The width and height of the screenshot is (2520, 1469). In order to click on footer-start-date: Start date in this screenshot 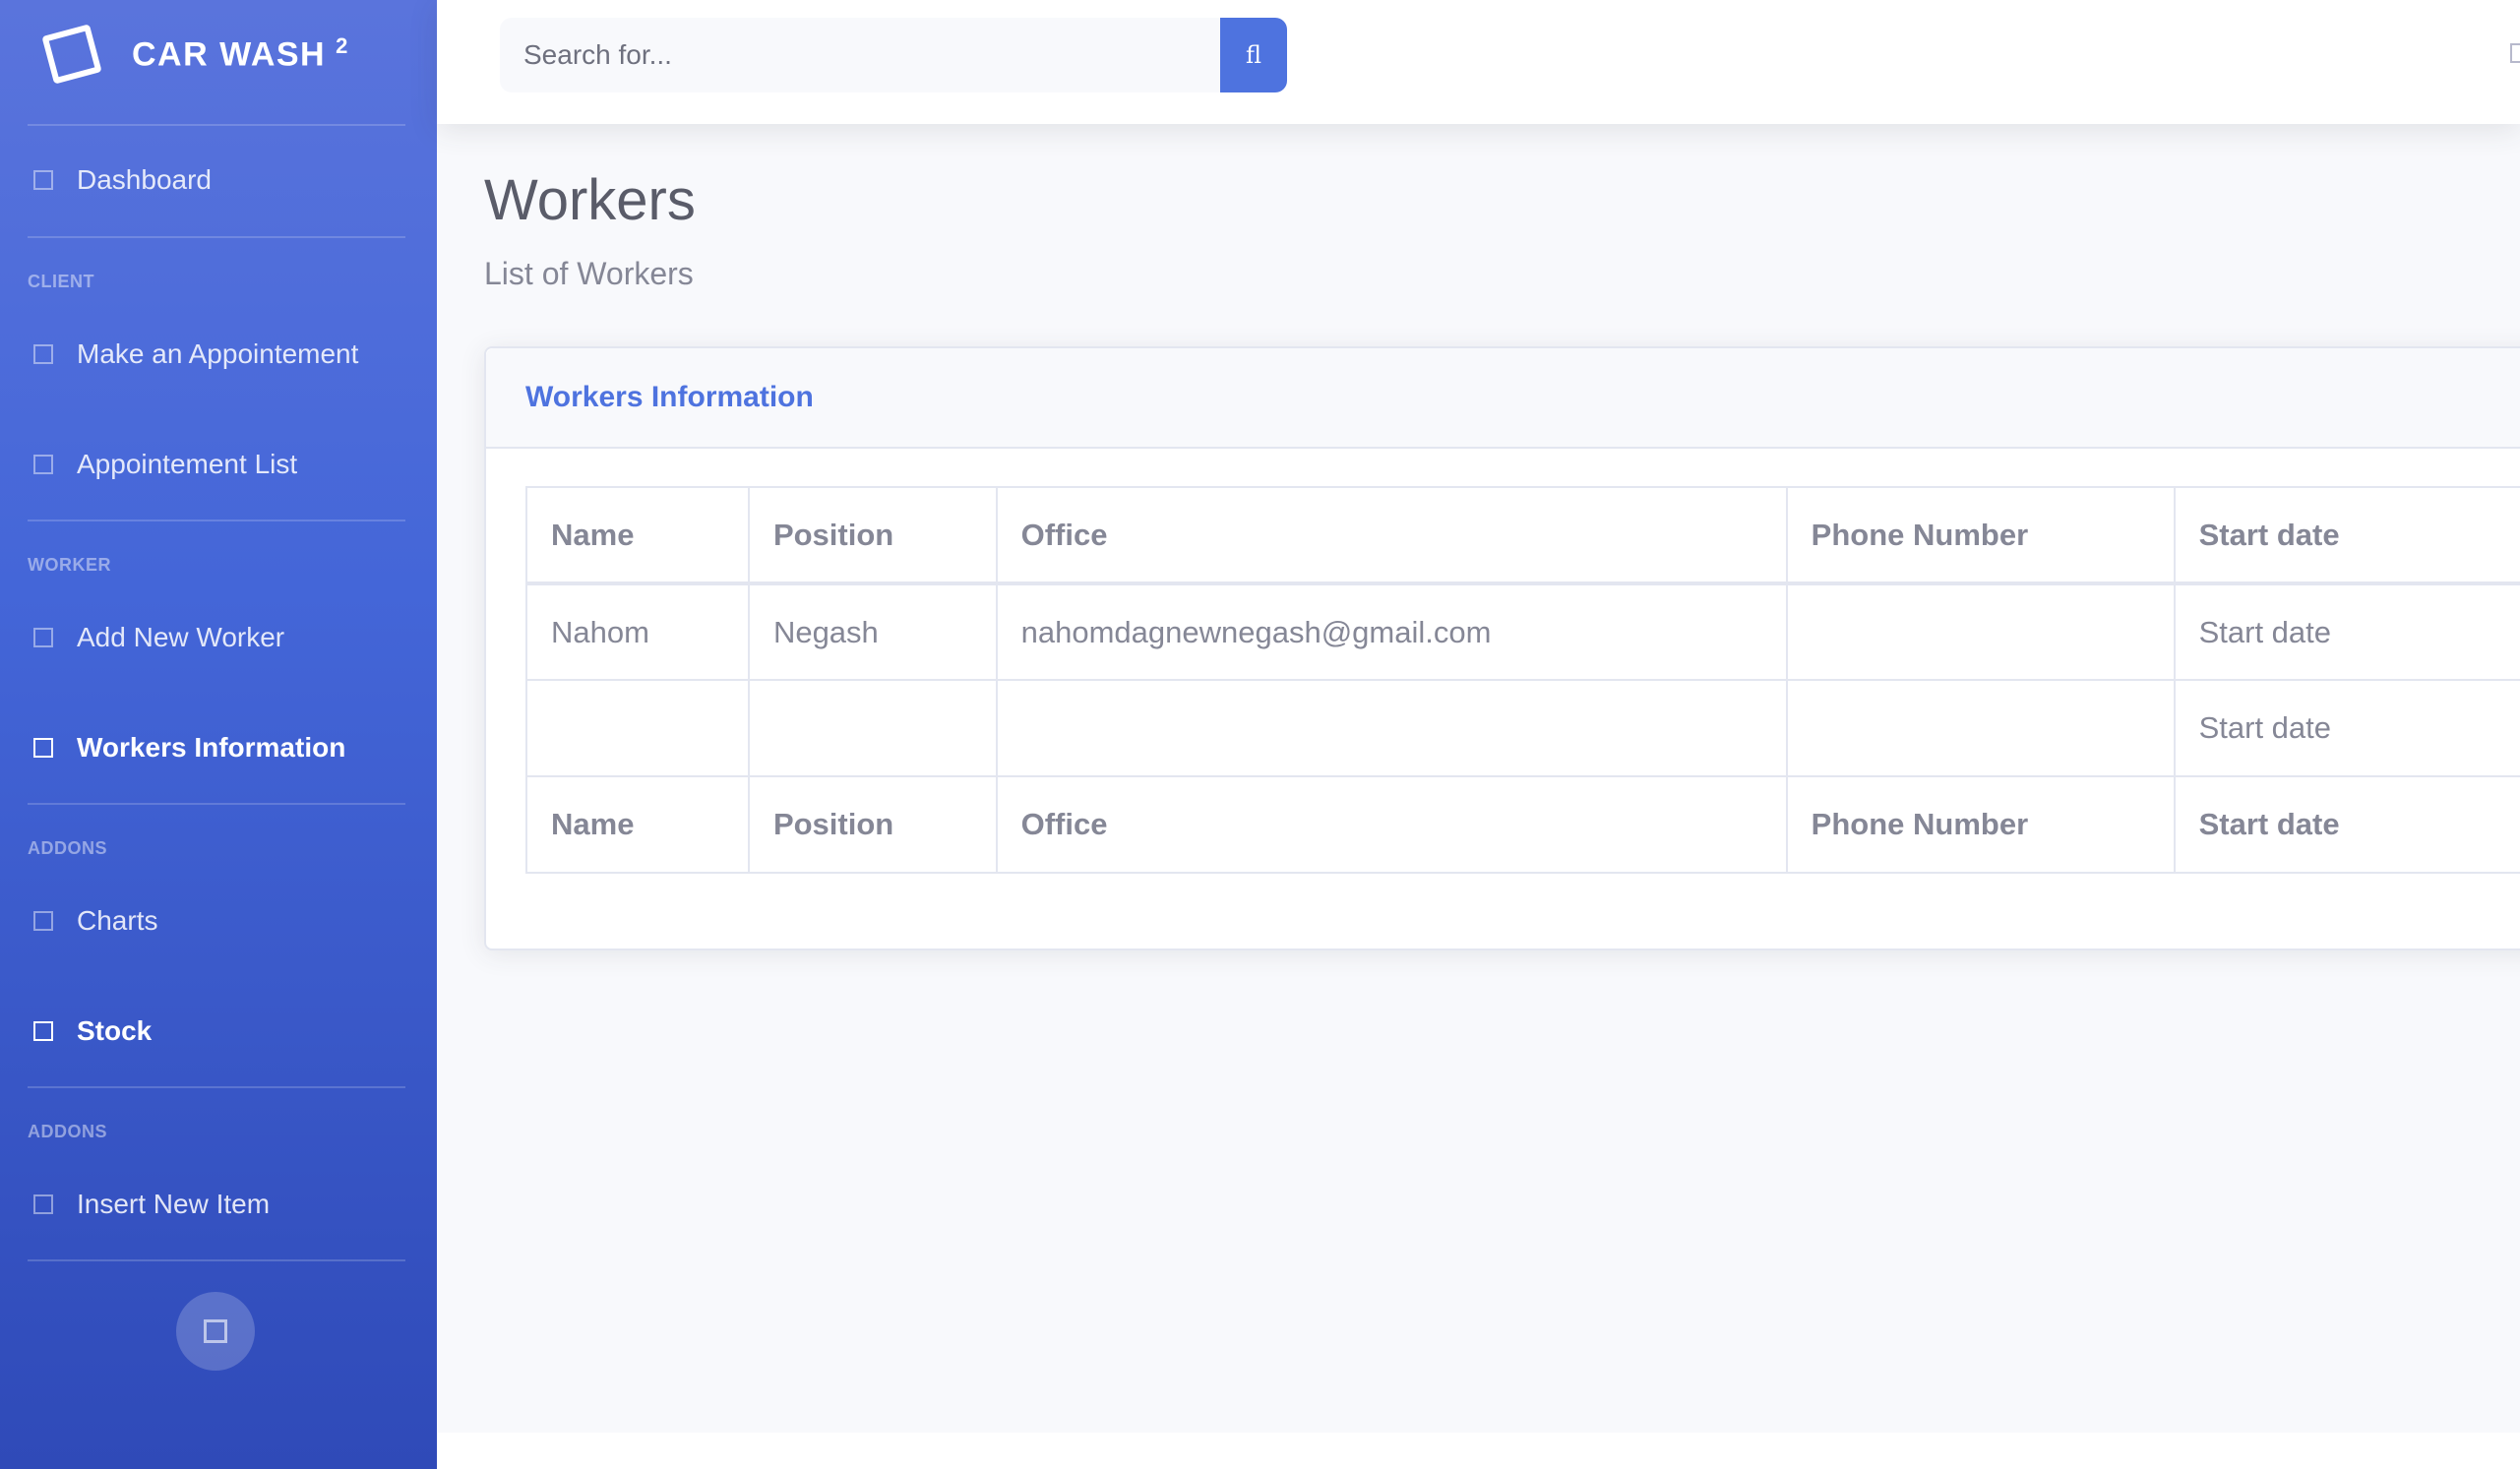, I will do `click(2346, 824)`.